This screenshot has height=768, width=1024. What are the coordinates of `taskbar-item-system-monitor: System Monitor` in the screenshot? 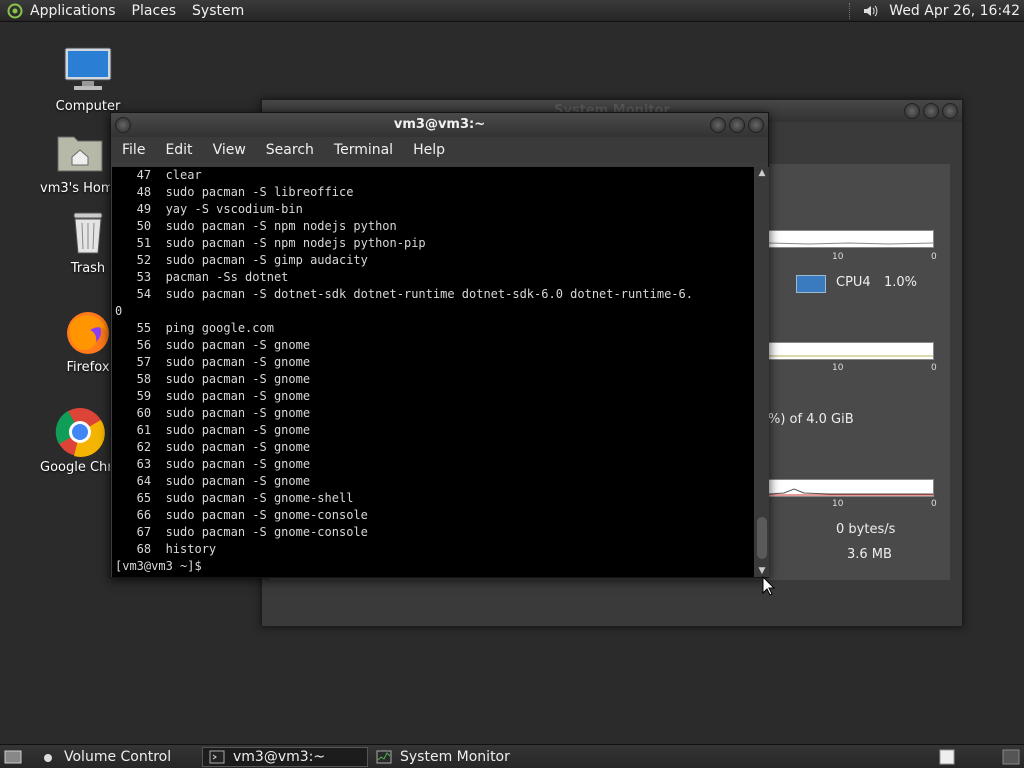 It's located at (453, 757).